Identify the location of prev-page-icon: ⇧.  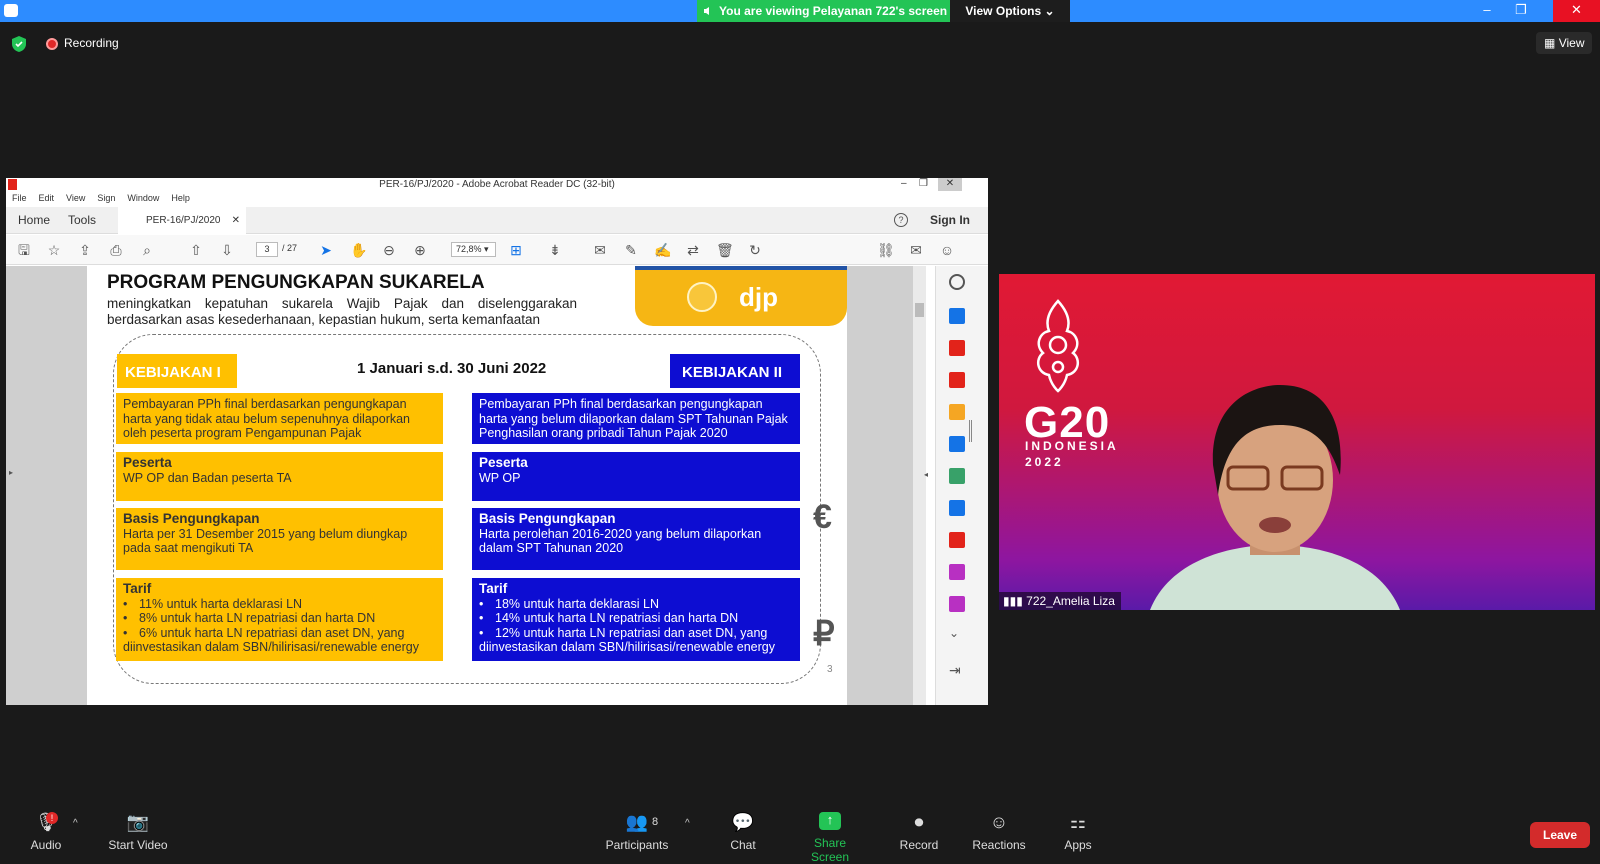
(196, 250).